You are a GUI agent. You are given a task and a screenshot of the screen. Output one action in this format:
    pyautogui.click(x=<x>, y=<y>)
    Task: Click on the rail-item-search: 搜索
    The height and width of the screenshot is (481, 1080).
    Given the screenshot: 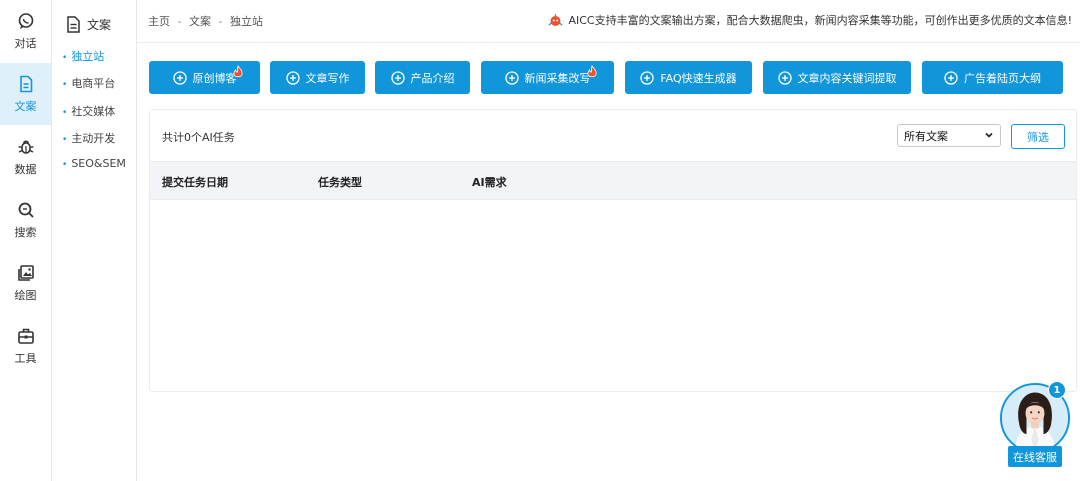 What is the action you would take?
    pyautogui.click(x=25, y=220)
    